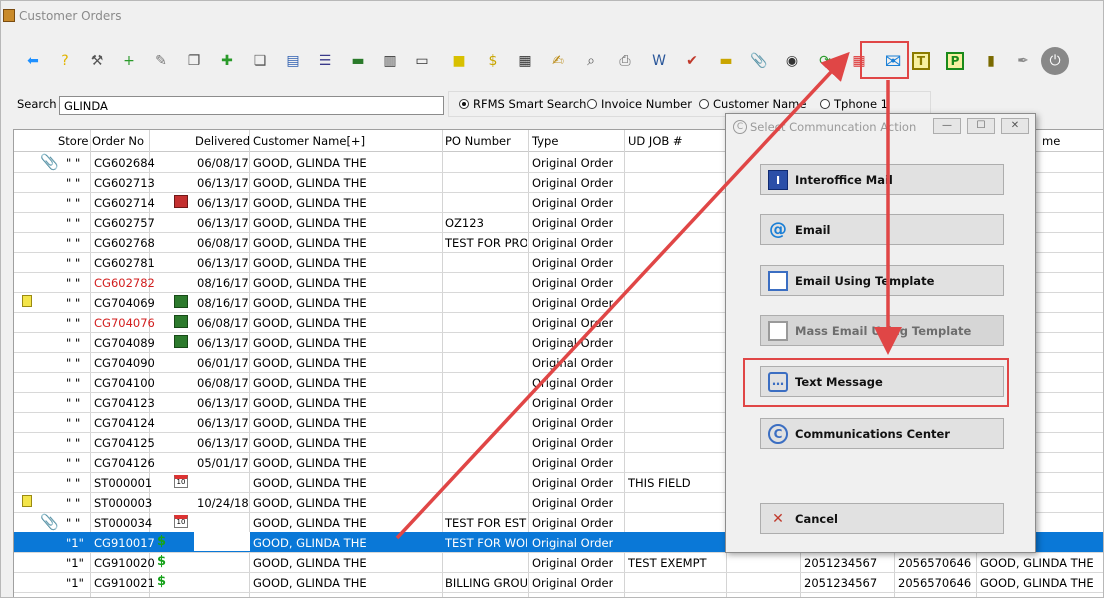 The height and width of the screenshot is (604, 1116). Describe the element at coordinates (558, 61) in the screenshot. I see `sign-icon: ✍` at that location.